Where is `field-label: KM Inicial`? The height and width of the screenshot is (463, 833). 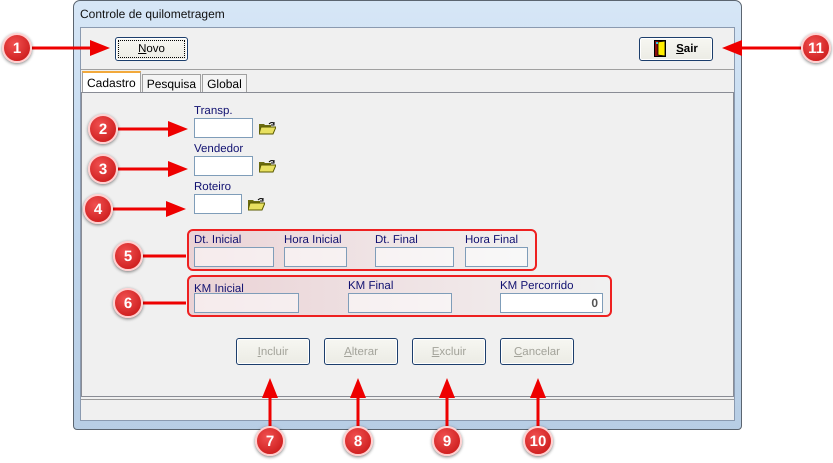 field-label: KM Inicial is located at coordinates (219, 289).